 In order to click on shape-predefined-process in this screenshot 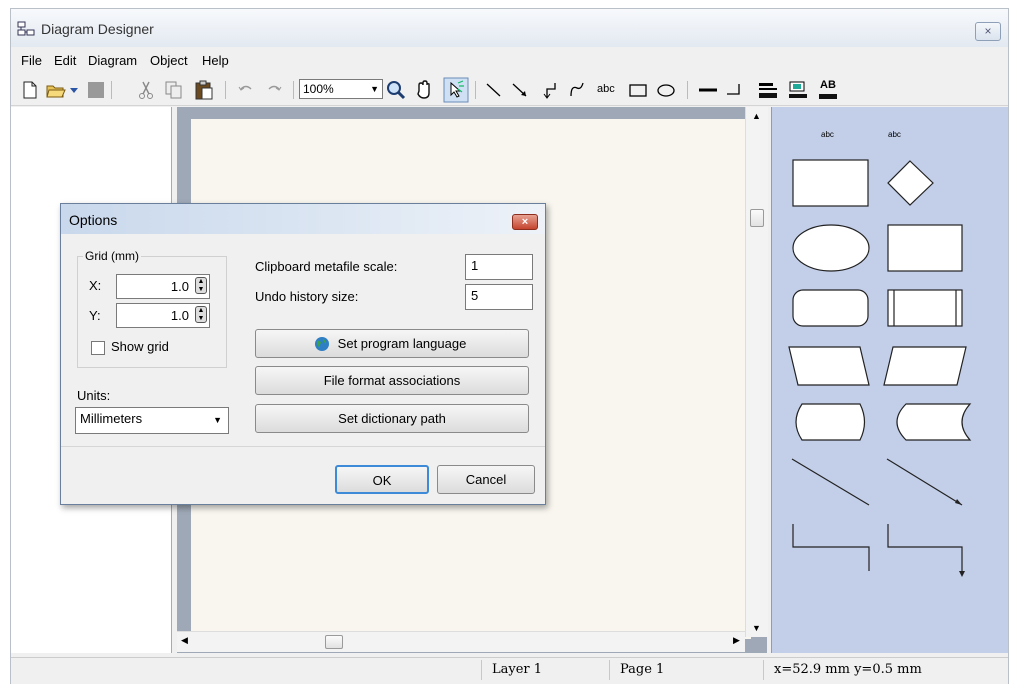, I will do `click(925, 308)`.